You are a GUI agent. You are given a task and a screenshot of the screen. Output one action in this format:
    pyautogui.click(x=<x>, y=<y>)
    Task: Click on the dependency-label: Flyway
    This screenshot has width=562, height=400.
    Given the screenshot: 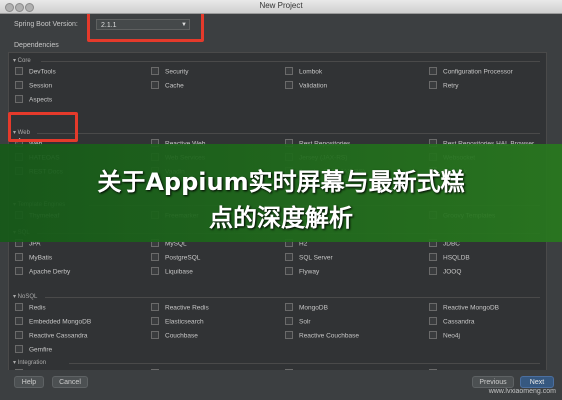 What is the action you would take?
    pyautogui.click(x=309, y=272)
    